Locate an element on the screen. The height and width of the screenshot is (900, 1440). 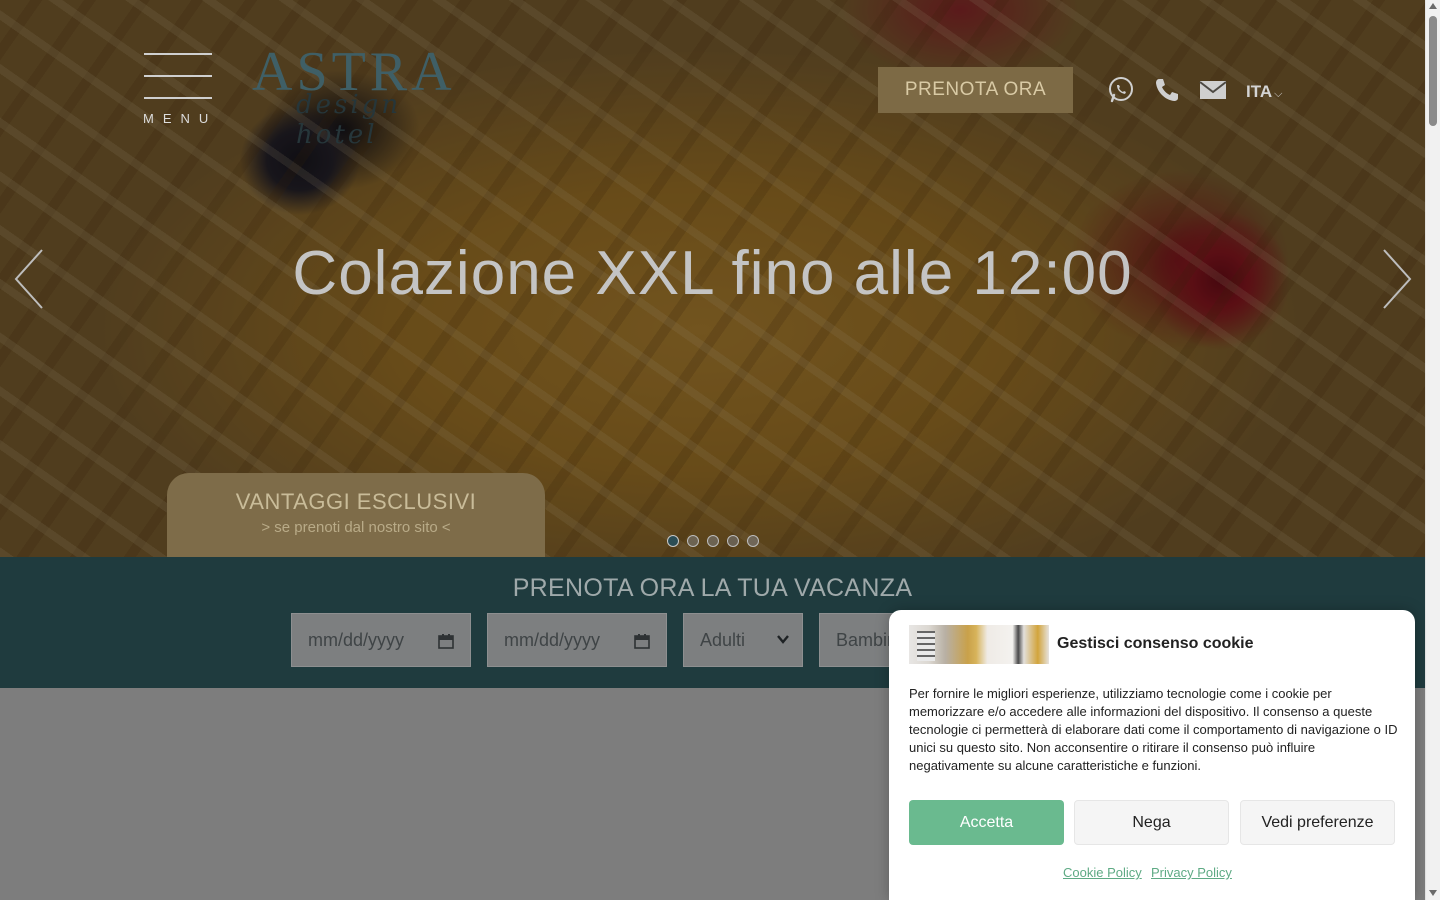
checkout-date-input: mm/dd/yyyy is located at coordinates (577, 640).